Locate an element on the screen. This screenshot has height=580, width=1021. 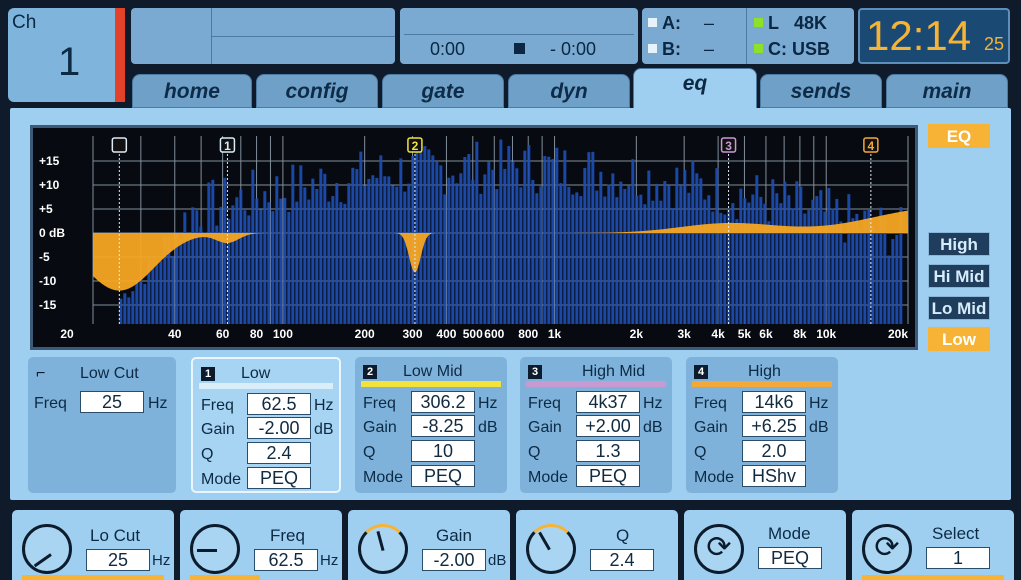
band-4-header: 4 High is located at coordinates (763, 373).